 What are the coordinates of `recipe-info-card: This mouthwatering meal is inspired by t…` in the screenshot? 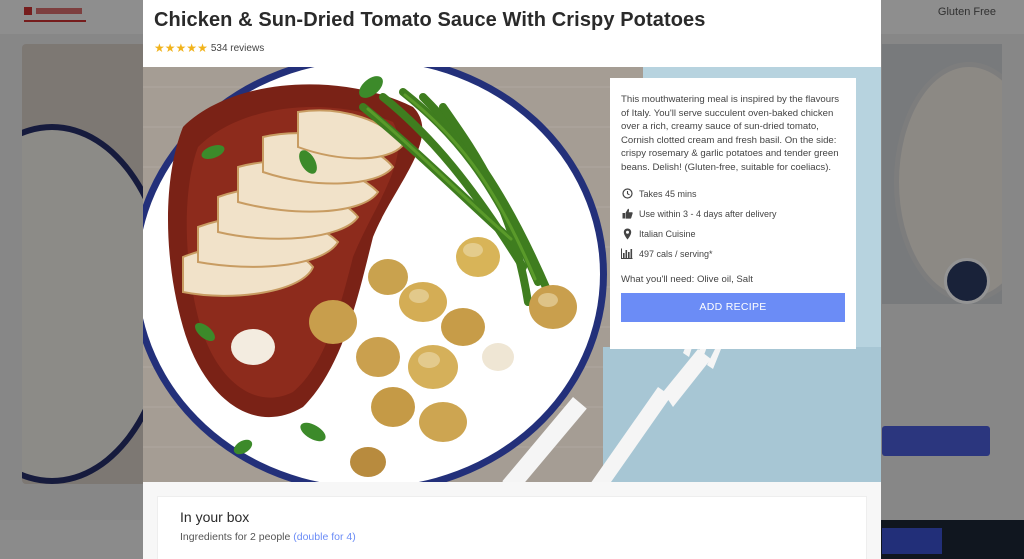 It's located at (733, 213).